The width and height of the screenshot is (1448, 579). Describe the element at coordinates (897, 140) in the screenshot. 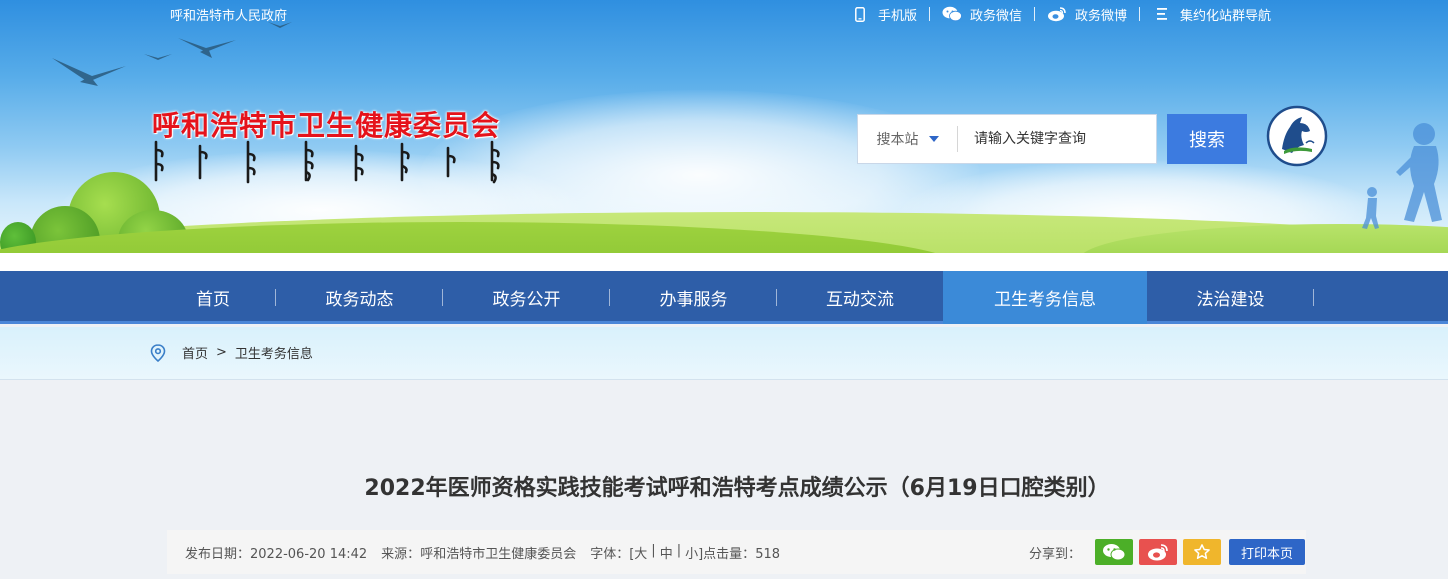

I see `search-scope-label: 搜本站` at that location.